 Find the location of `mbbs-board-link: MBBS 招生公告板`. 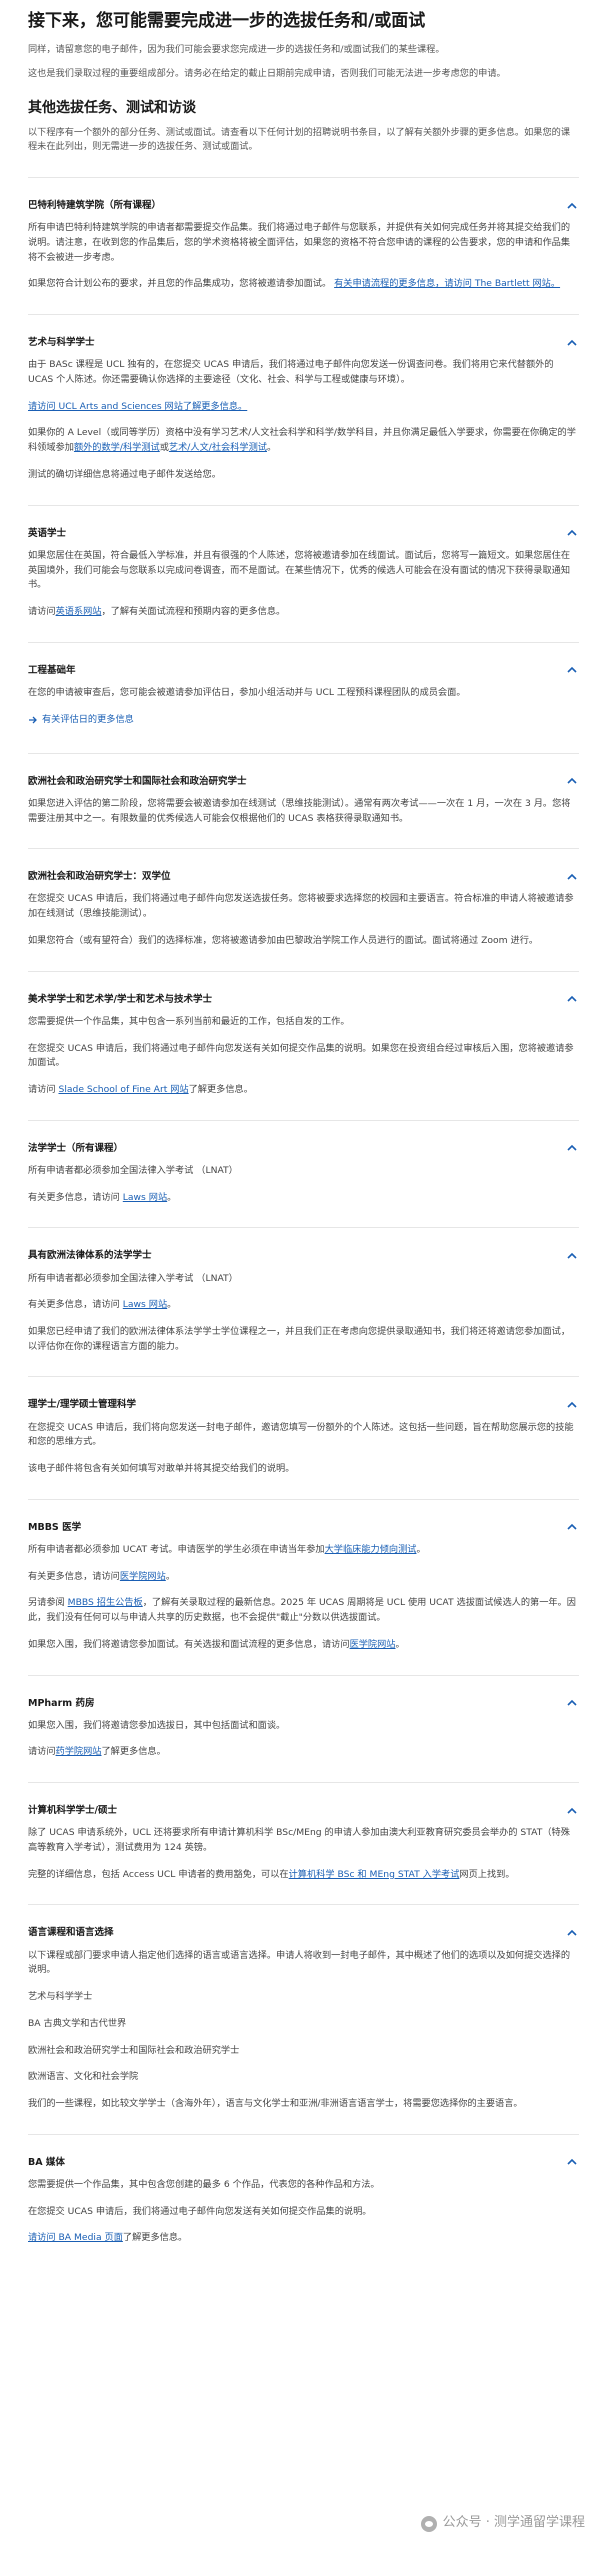

mbbs-board-link: MBBS 招生公告板 is located at coordinates (105, 1602).